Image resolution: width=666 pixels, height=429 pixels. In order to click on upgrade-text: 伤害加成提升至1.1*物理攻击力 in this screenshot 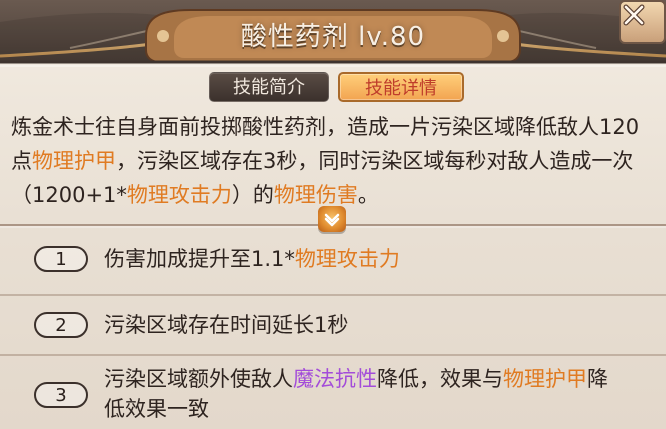, I will do `click(374, 259)`.